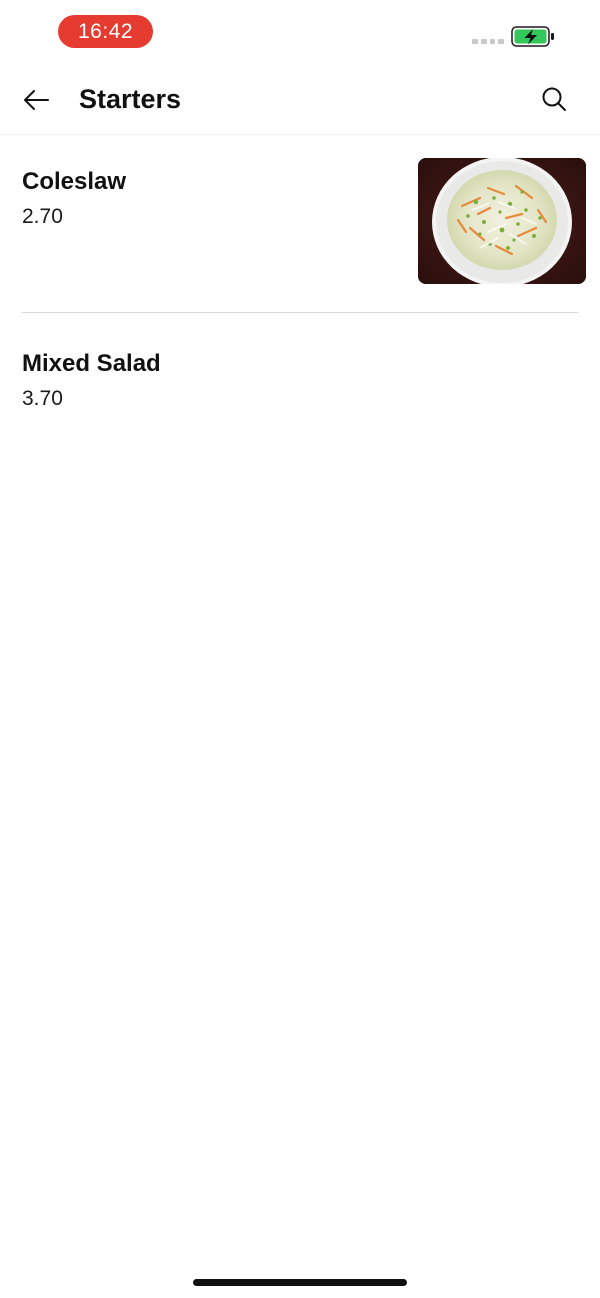 The width and height of the screenshot is (600, 1298). Describe the element at coordinates (300, 383) in the screenshot. I see `menu-item-mixed-salad: Mixed Salad 3.70` at that location.